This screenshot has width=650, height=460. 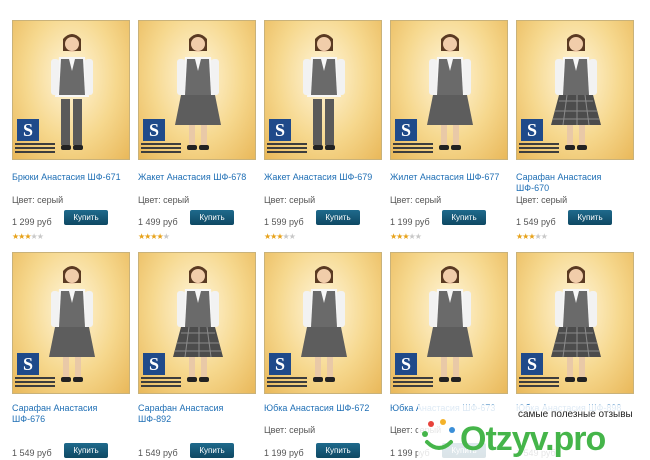 I want to click on otzyv-logo-icon, so click(x=438, y=434).